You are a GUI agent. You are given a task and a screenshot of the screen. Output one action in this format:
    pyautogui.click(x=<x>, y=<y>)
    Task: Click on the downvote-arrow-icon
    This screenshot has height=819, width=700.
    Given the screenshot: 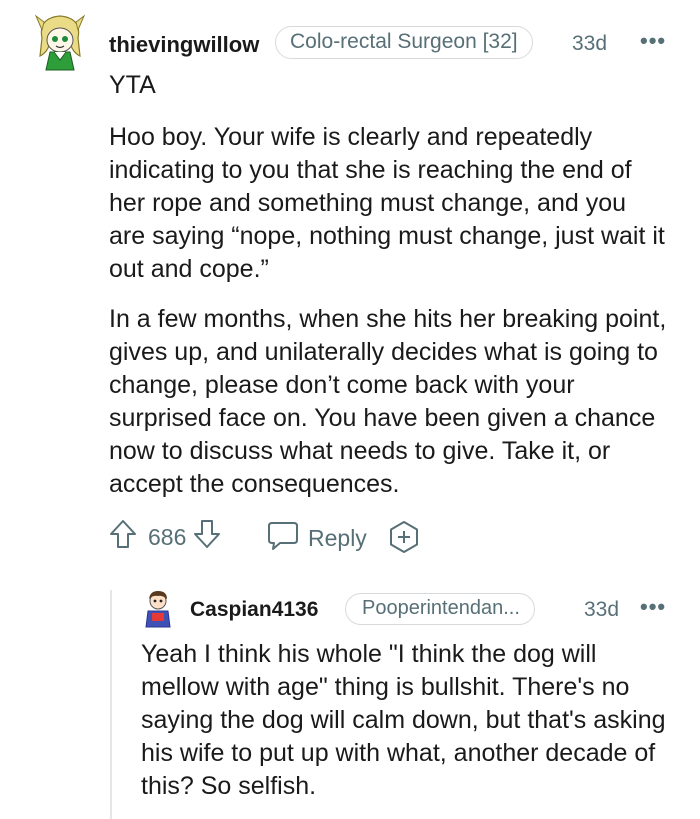 What is the action you would take?
    pyautogui.click(x=207, y=537)
    